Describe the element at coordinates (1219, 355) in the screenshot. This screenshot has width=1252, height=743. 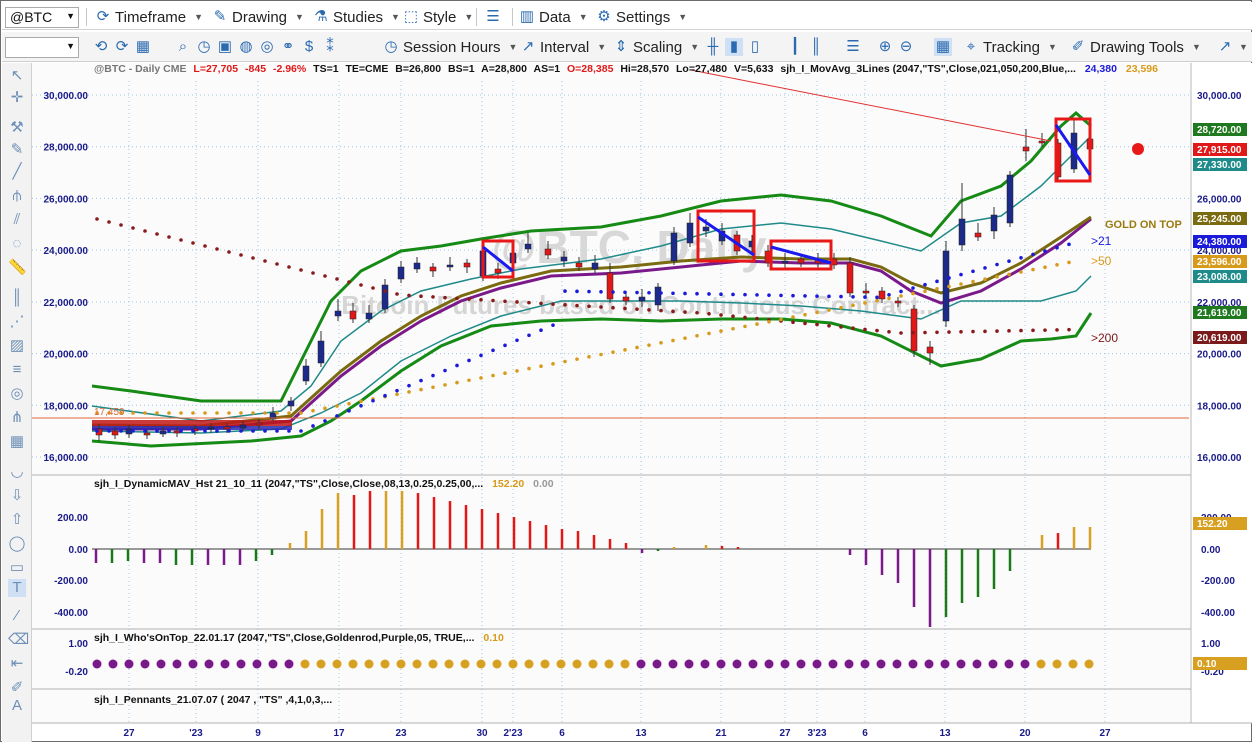
I see `right-price-tick: 20,000.00` at that location.